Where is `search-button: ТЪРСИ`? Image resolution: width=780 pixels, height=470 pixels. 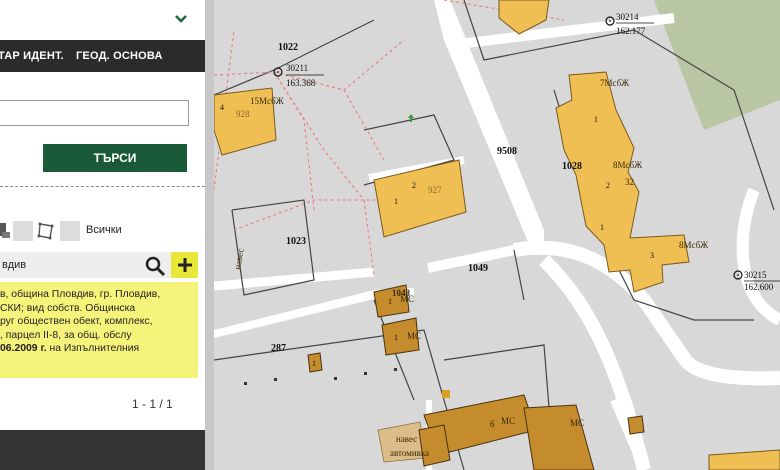 search-button: ТЪРСИ is located at coordinates (115, 158).